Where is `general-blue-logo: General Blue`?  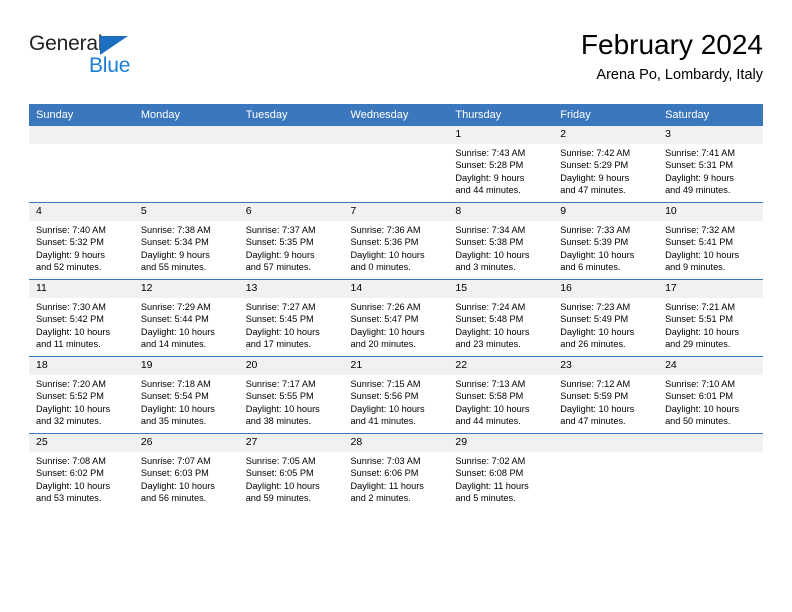
general-blue-logo: General Blue is located at coordinates (104, 57).